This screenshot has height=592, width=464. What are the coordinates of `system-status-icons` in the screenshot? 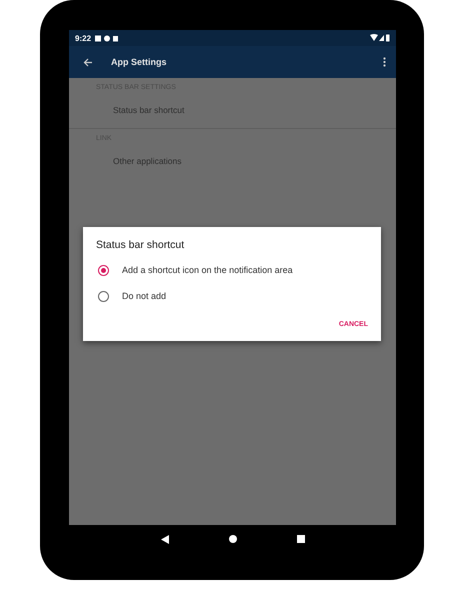 It's located at (380, 38).